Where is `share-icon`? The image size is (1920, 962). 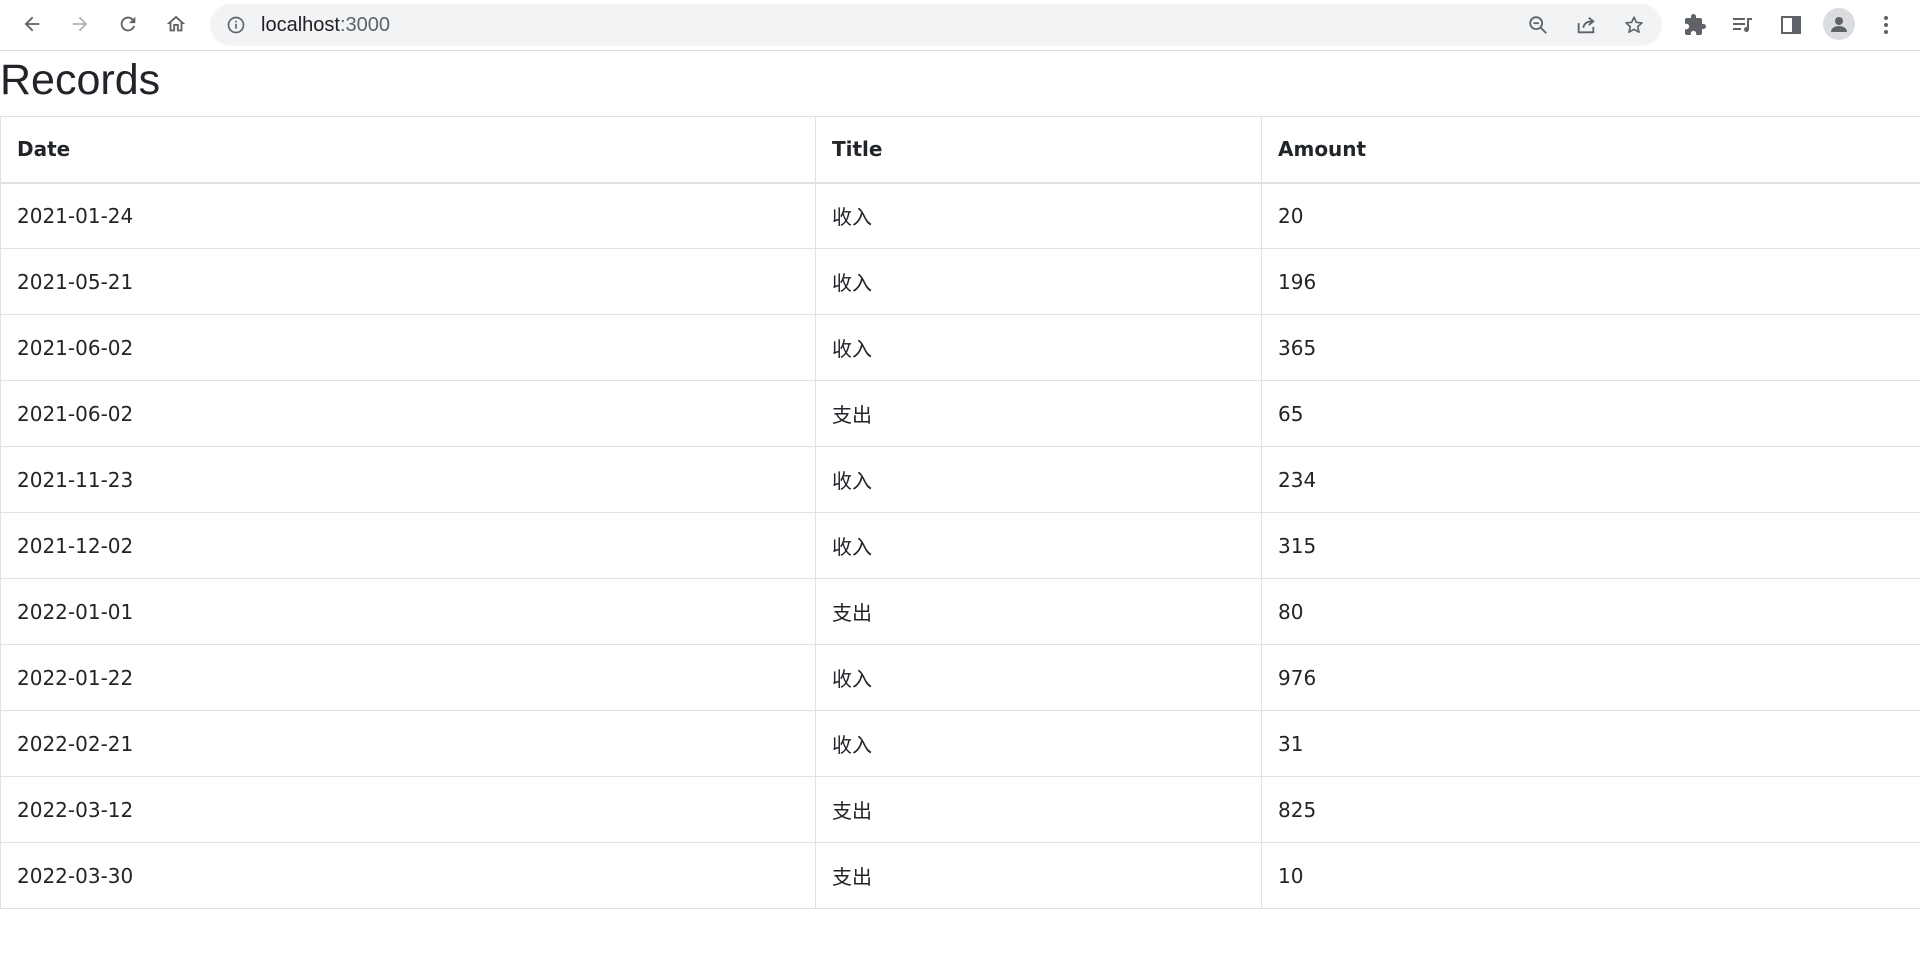 share-icon is located at coordinates (1586, 25).